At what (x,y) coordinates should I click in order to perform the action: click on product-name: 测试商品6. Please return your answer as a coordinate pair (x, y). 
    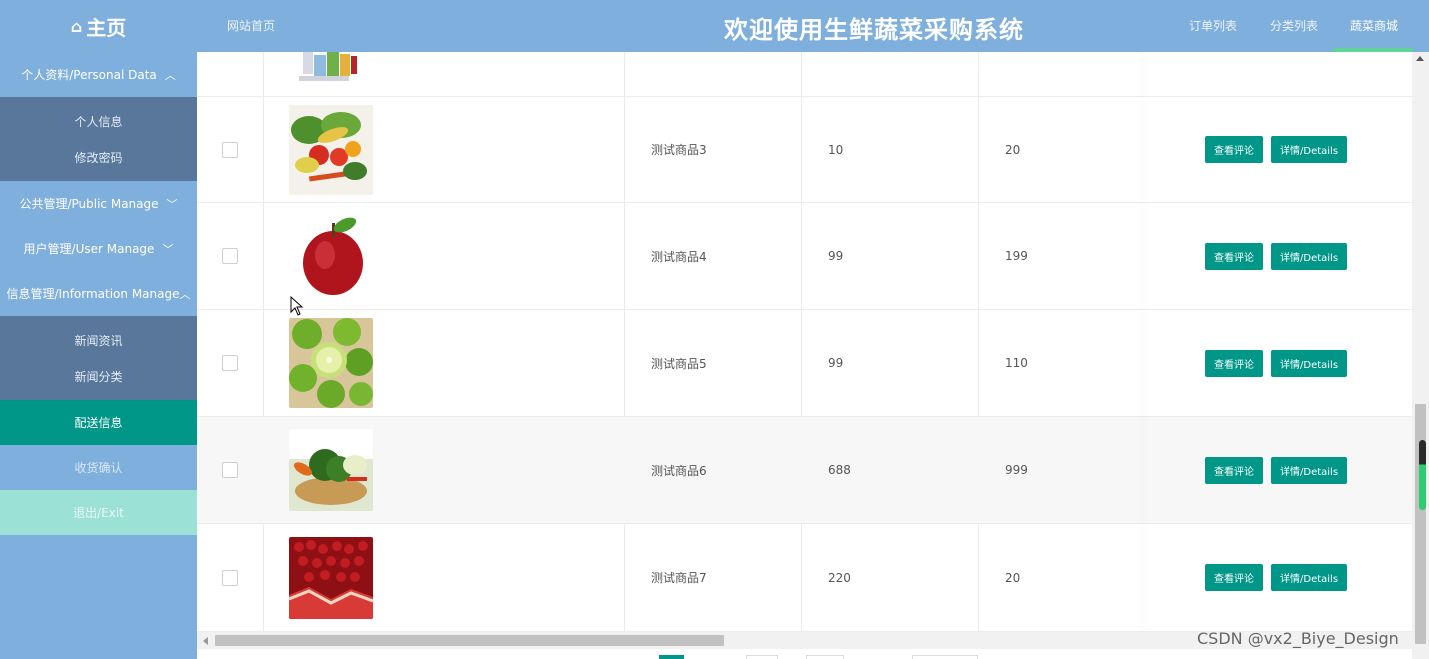
    Looking at the image, I should click on (679, 470).